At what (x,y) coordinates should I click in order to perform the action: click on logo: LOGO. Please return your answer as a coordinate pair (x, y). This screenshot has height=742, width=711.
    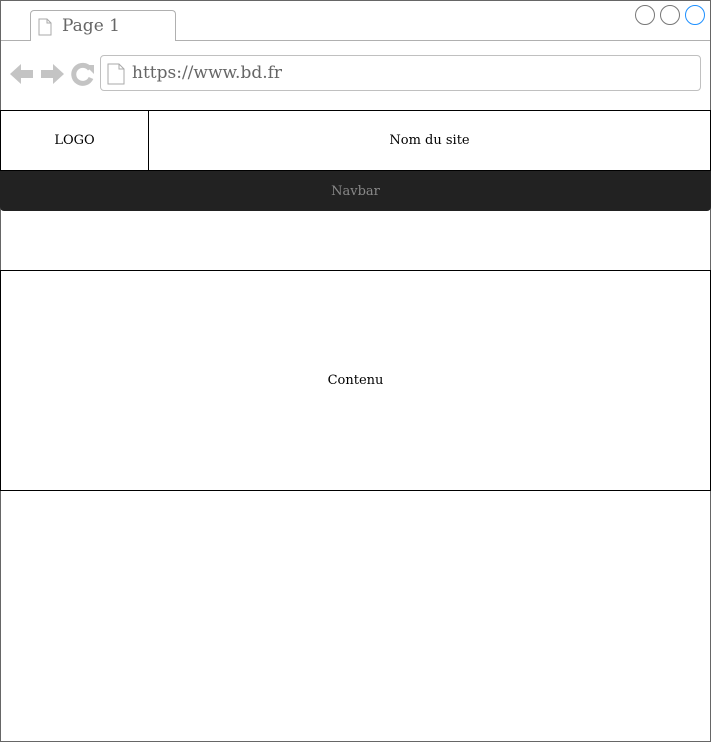
    Looking at the image, I should click on (74, 140).